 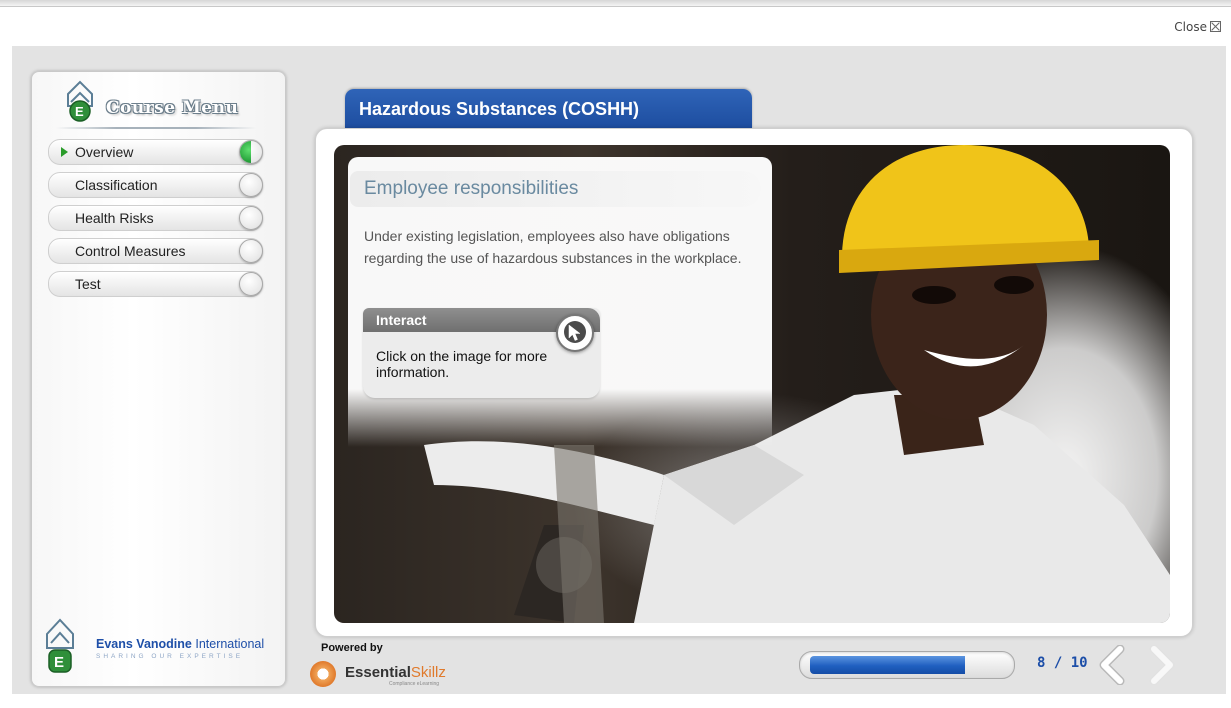 What do you see at coordinates (155, 218) in the screenshot?
I see `menu-item-health-risks: Health Risks` at bounding box center [155, 218].